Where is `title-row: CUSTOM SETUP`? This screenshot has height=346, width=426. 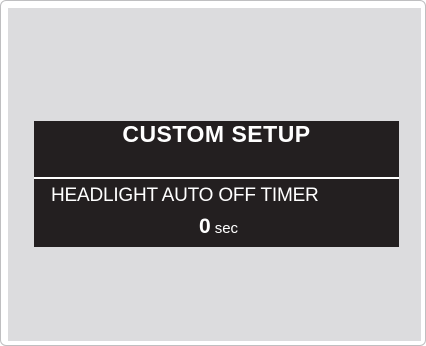 title-row: CUSTOM SETUP is located at coordinates (216, 148).